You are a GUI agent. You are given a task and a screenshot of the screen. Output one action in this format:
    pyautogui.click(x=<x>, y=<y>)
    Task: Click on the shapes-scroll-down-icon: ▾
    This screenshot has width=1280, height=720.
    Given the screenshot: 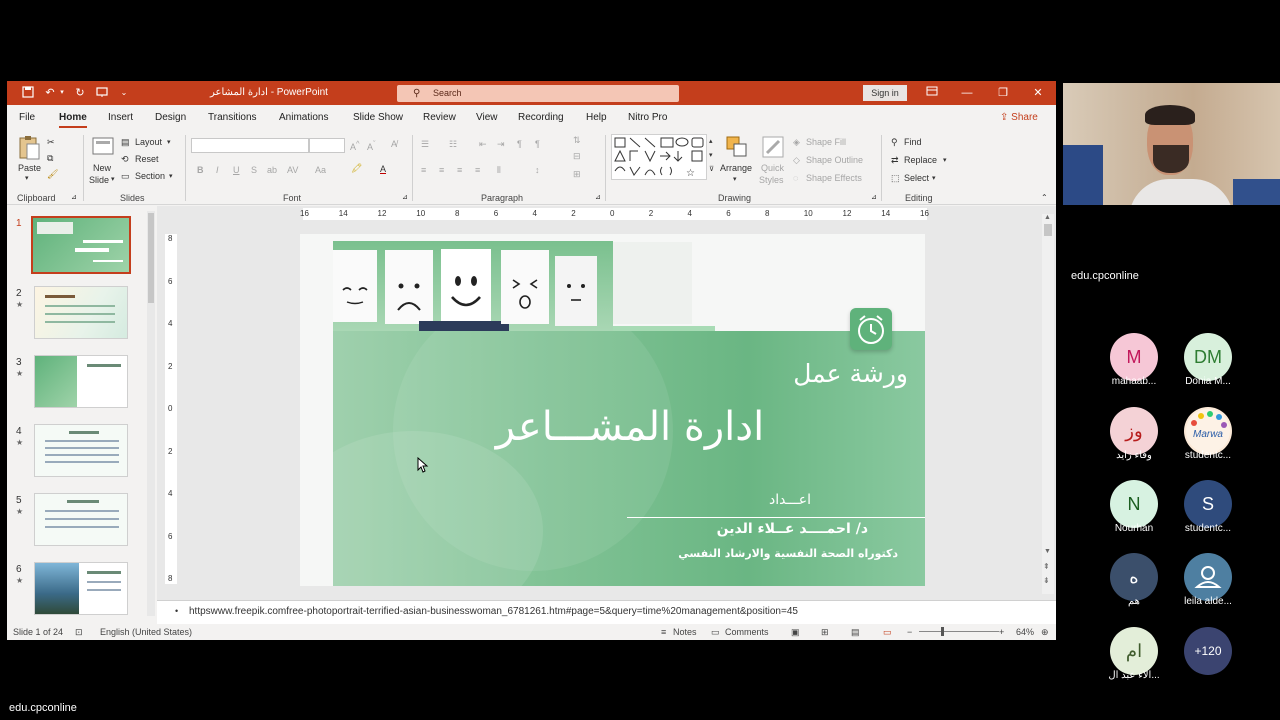 What is the action you would take?
    pyautogui.click(x=711, y=155)
    